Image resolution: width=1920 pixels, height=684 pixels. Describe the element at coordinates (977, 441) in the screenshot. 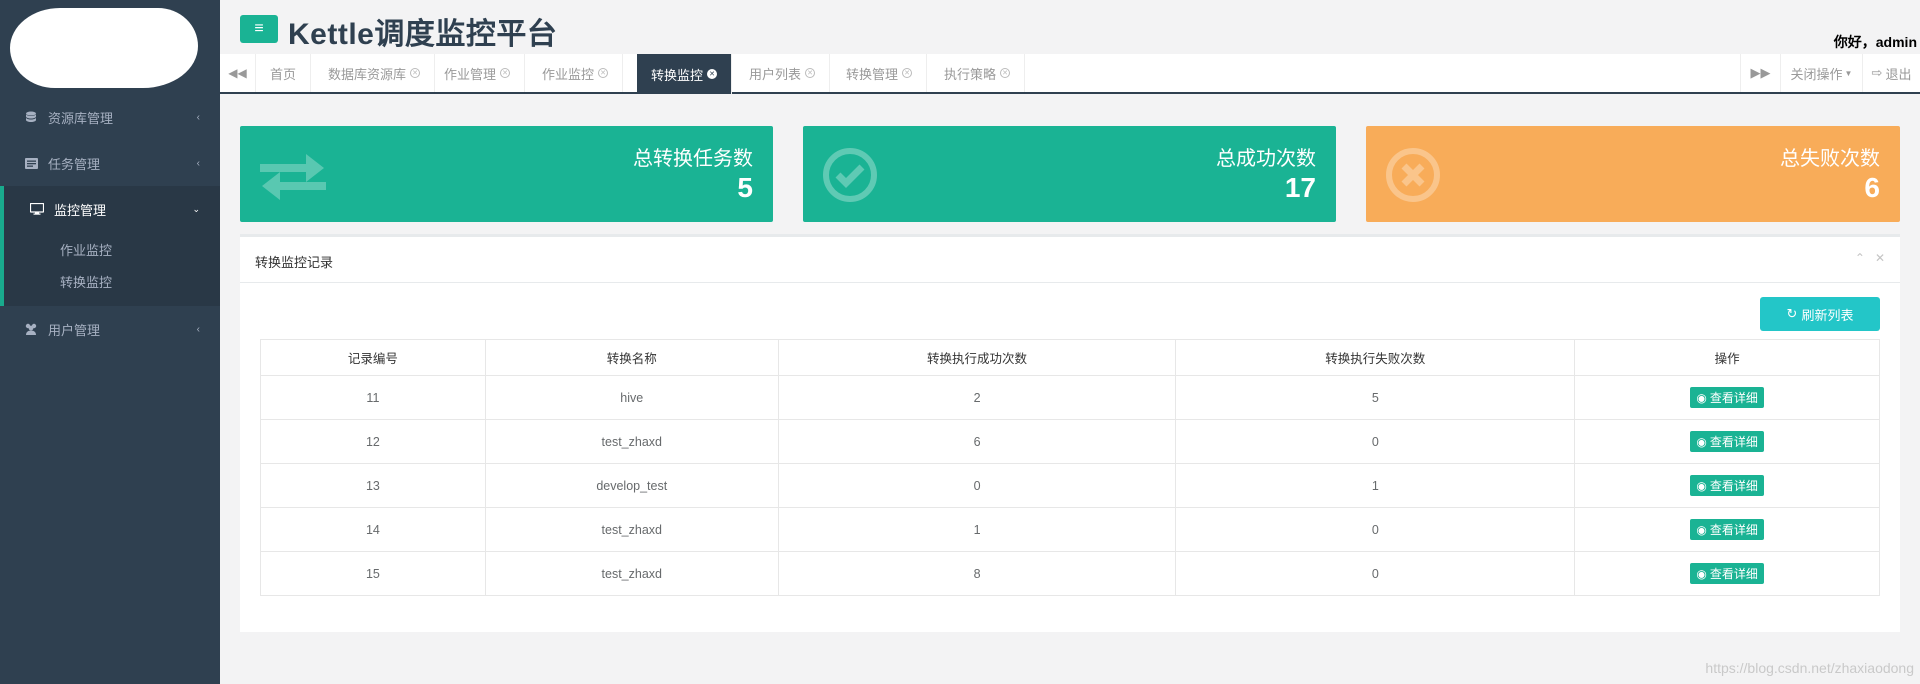

I see `cell-success: 6` at that location.